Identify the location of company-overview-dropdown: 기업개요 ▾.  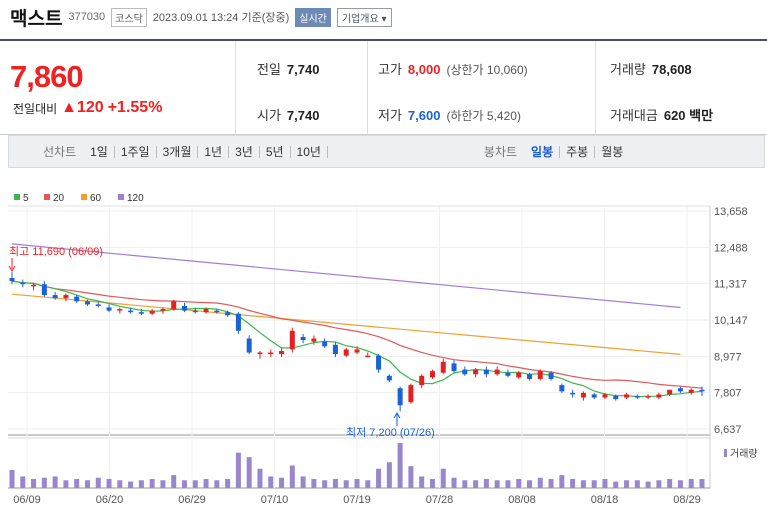
(364, 17).